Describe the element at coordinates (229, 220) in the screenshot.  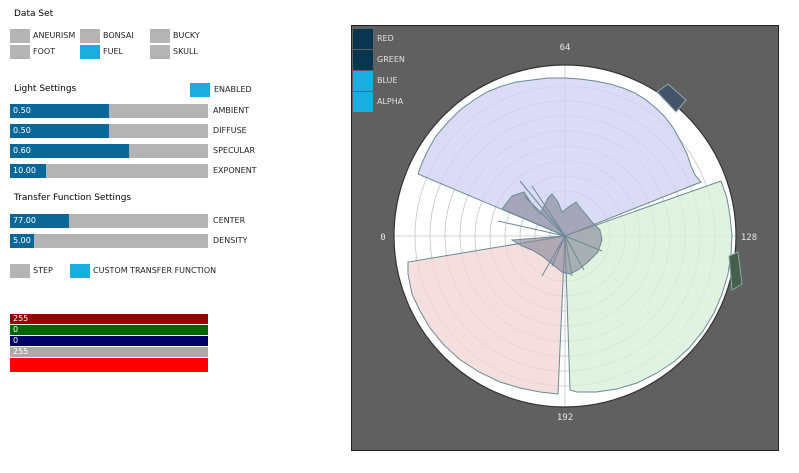
I see `center-label: CENTER` at that location.